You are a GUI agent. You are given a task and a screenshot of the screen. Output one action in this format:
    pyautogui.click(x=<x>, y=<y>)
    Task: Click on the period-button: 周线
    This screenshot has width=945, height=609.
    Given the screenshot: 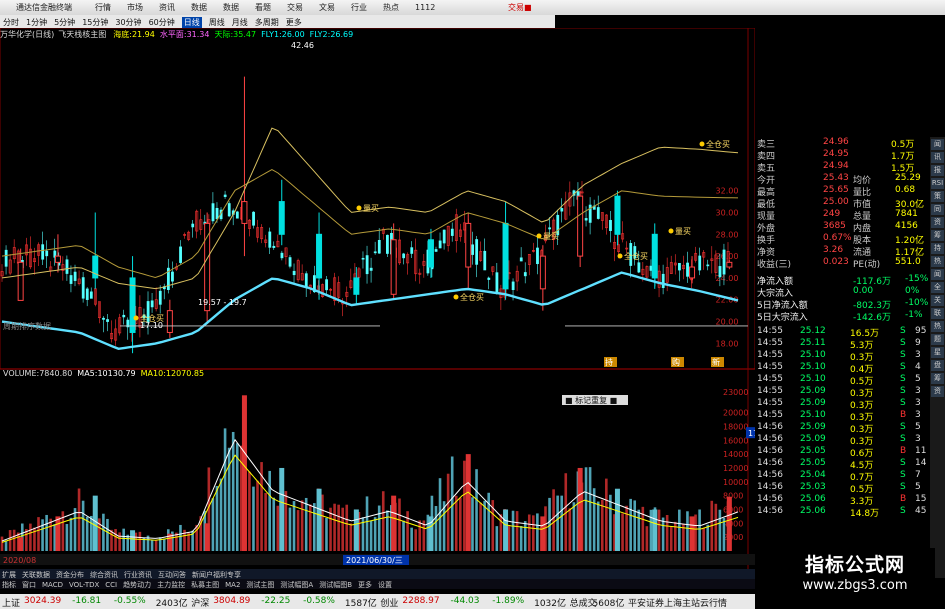 What is the action you would take?
    pyautogui.click(x=217, y=22)
    